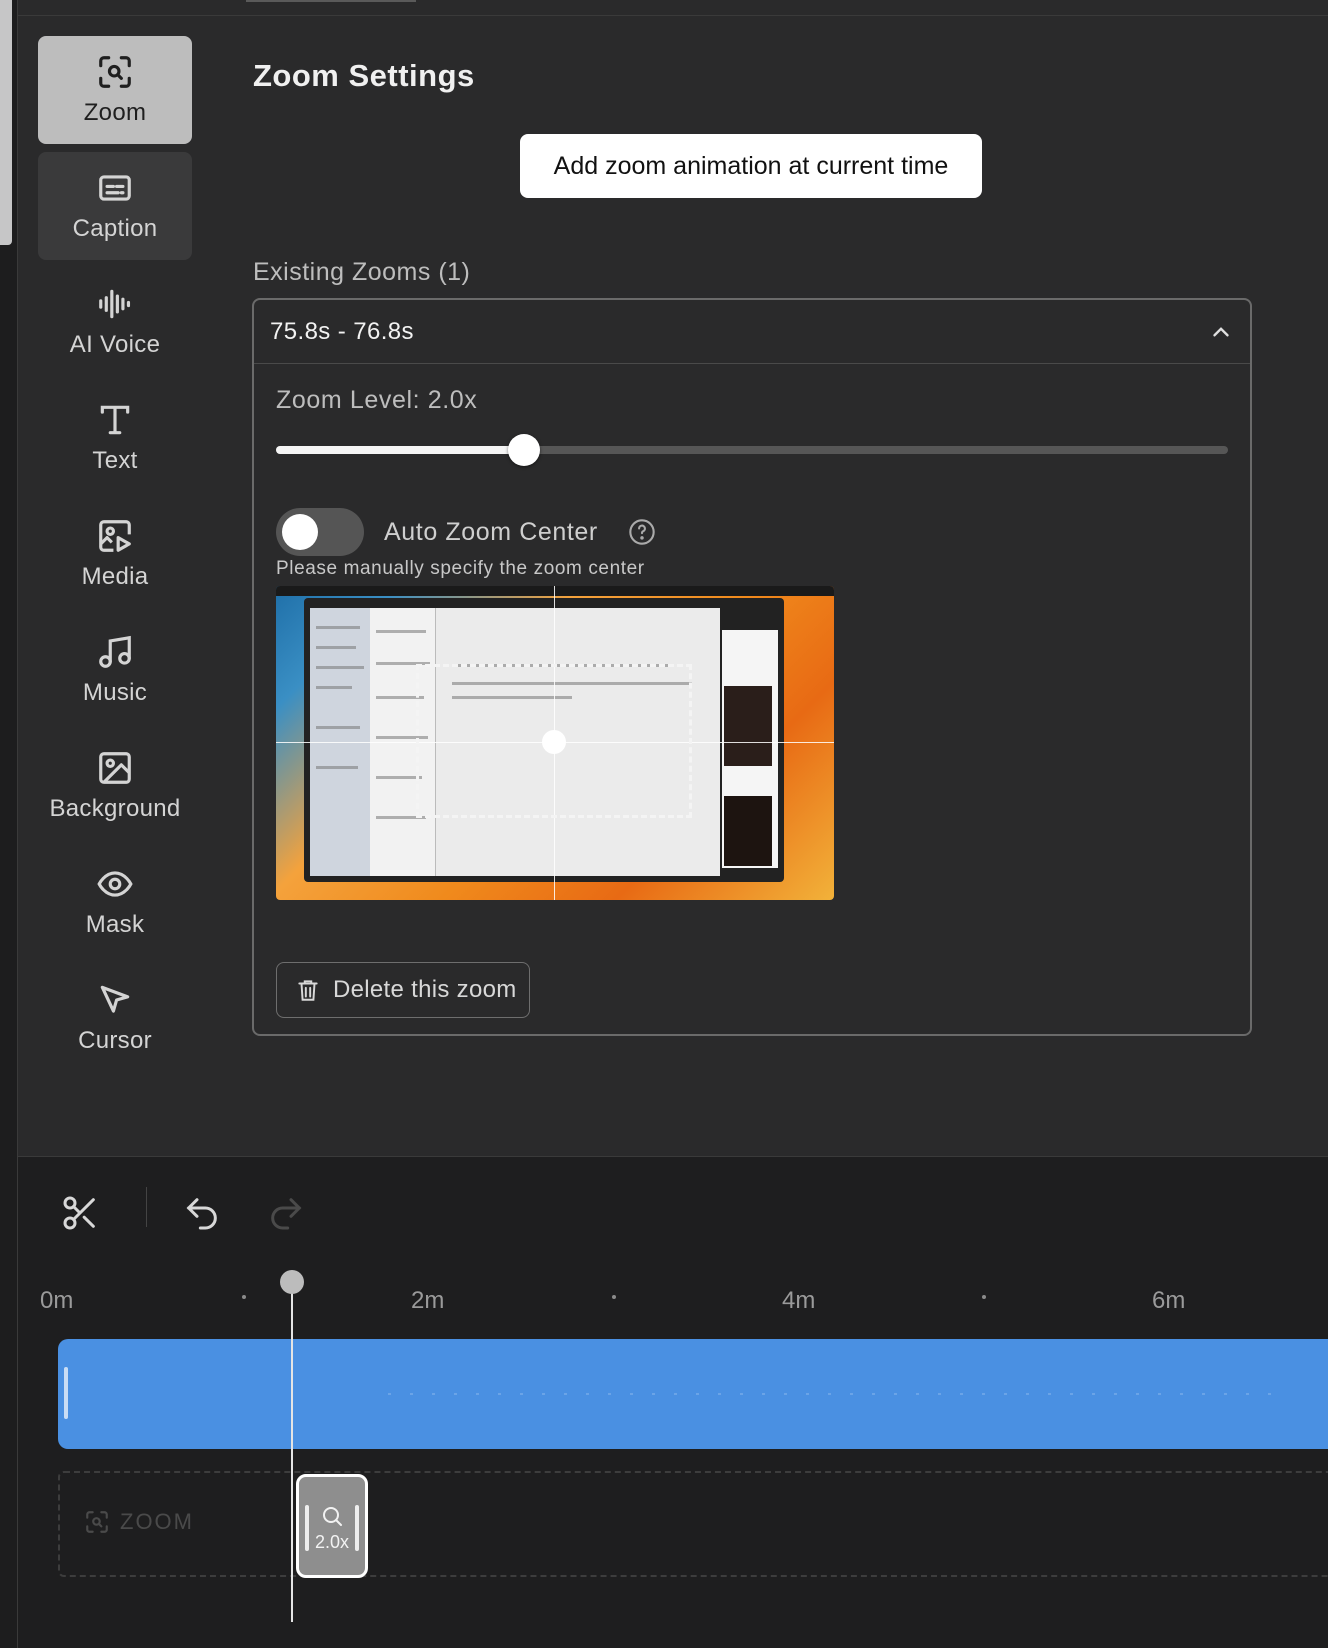 The height and width of the screenshot is (1648, 1328). What do you see at coordinates (332, 1541) in the screenshot?
I see `zoom-clip-level: 2.0x` at bounding box center [332, 1541].